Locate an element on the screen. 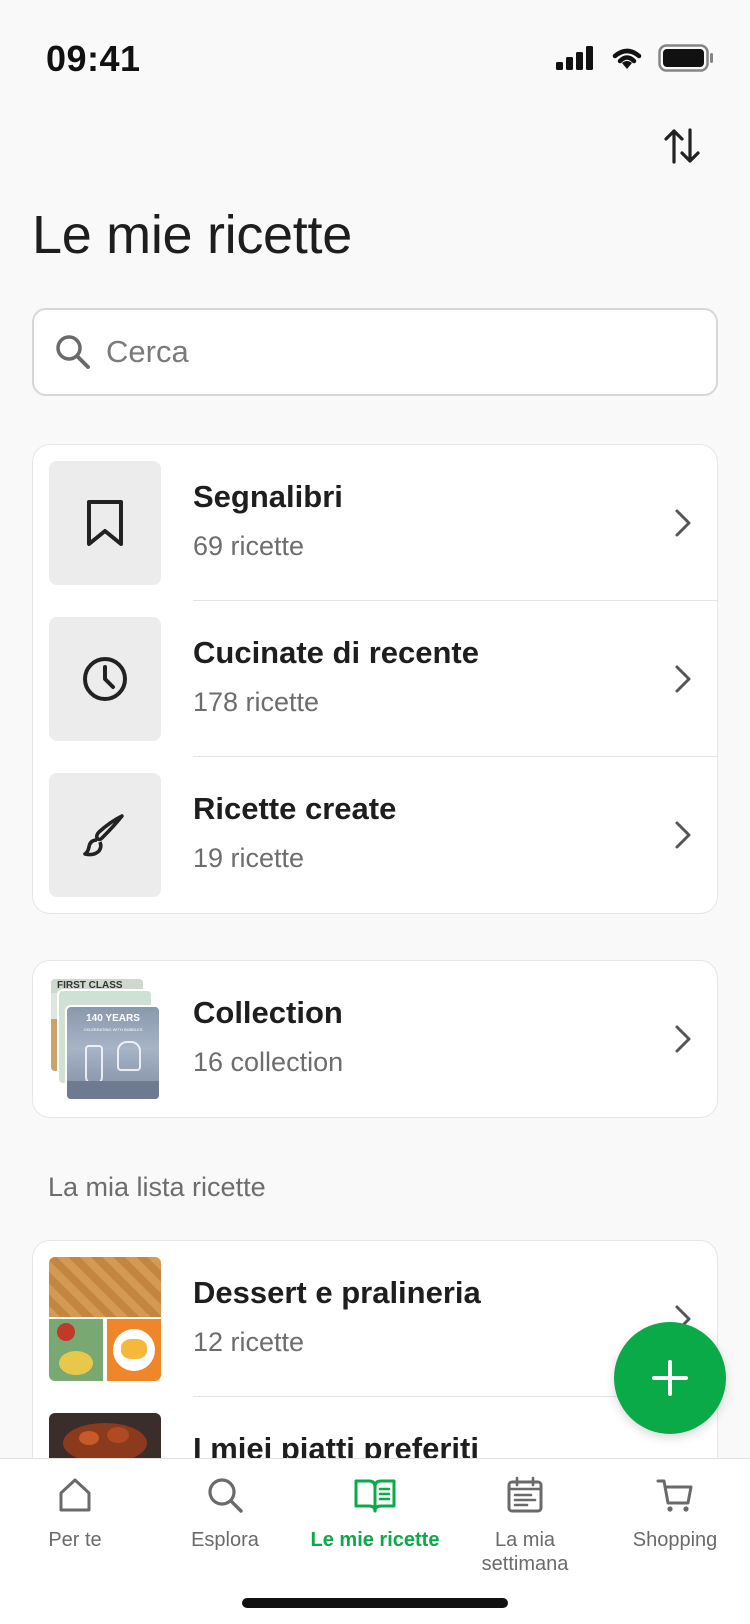  home-icon is located at coordinates (75, 1495).